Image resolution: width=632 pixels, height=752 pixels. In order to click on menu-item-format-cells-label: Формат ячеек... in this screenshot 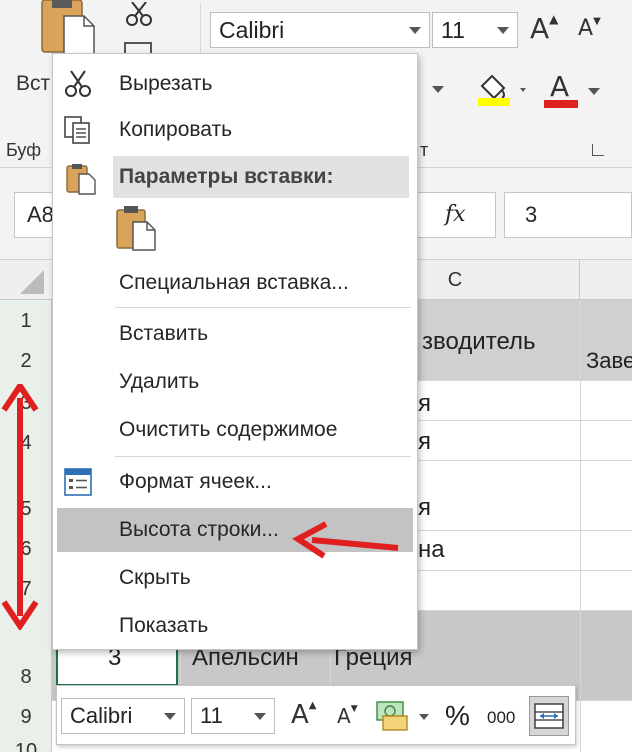, I will do `click(195, 481)`.